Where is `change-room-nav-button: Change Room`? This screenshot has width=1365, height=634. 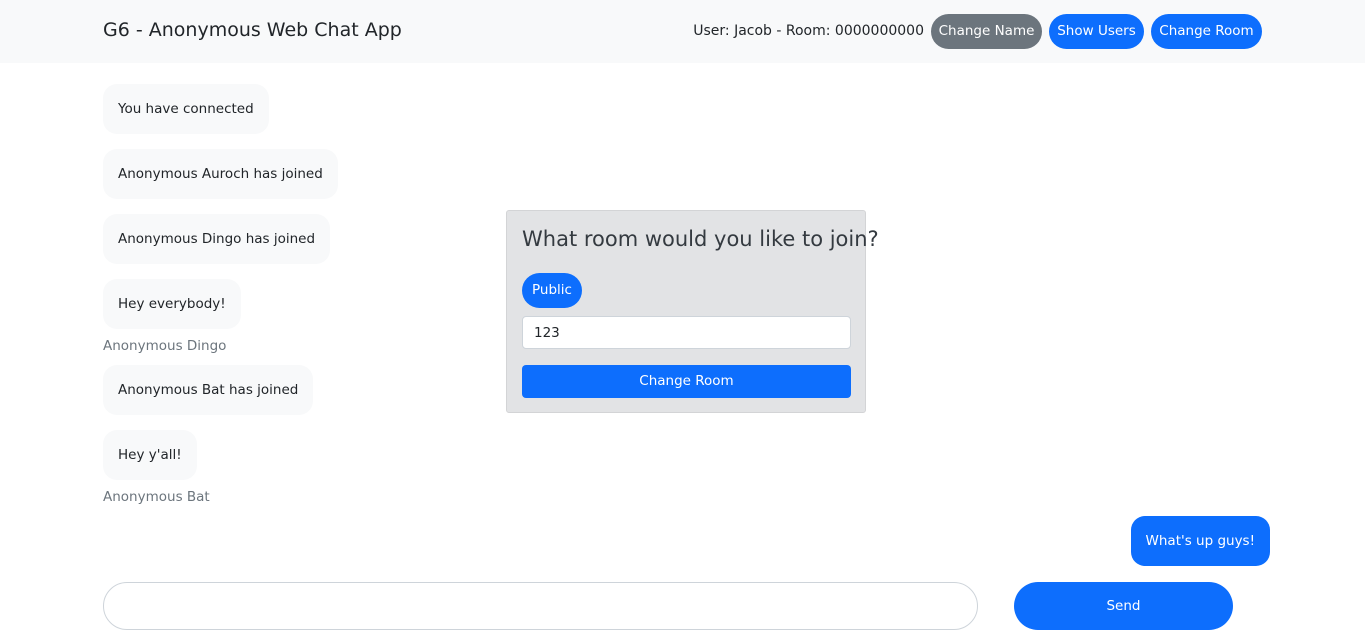 change-room-nav-button: Change Room is located at coordinates (1206, 31).